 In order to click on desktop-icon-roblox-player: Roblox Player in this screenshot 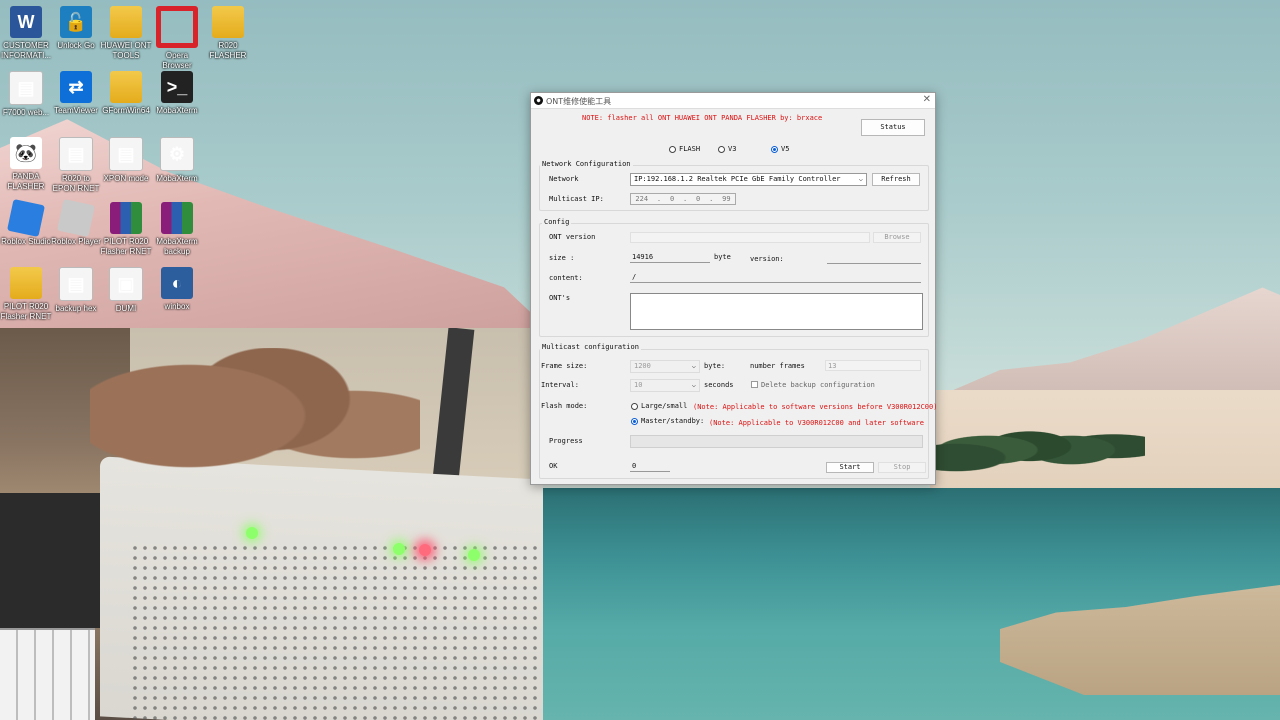, I will do `click(76, 223)`.